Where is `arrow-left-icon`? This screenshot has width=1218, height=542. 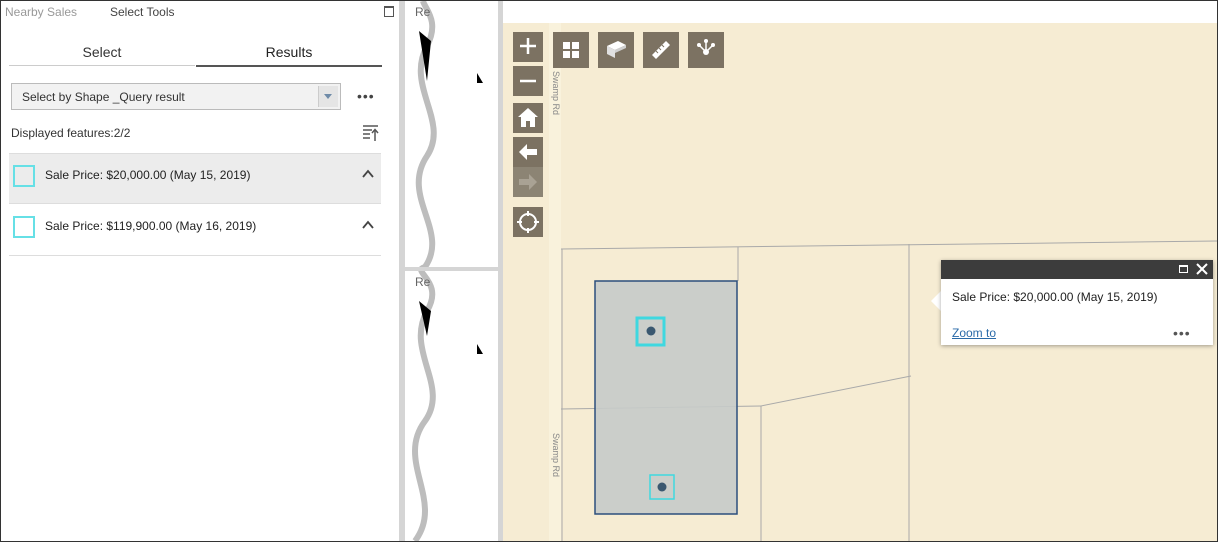
arrow-left-icon is located at coordinates (528, 152).